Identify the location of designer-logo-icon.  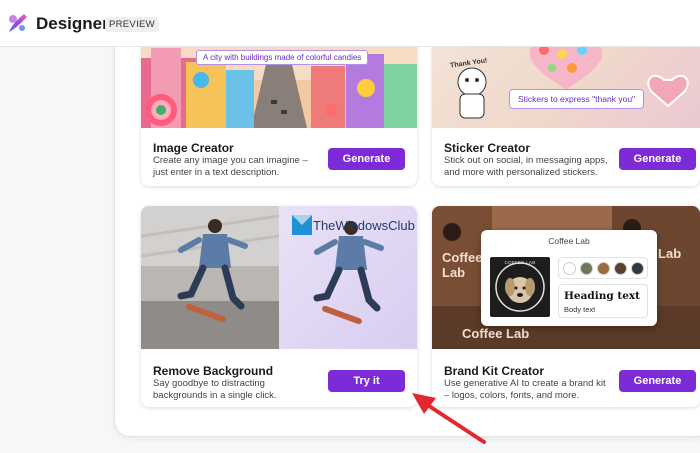
(18, 23).